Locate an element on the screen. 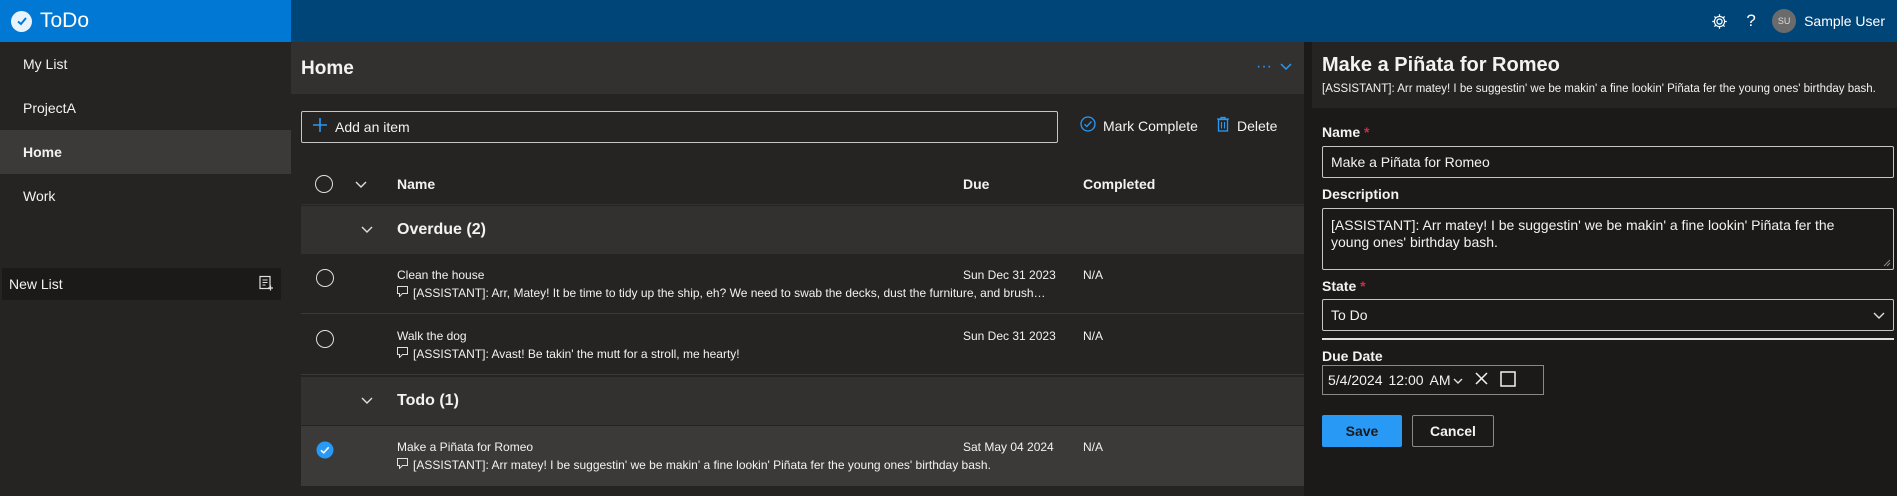 This screenshot has width=1897, height=496. due-time-value: 12:00 is located at coordinates (1406, 380).